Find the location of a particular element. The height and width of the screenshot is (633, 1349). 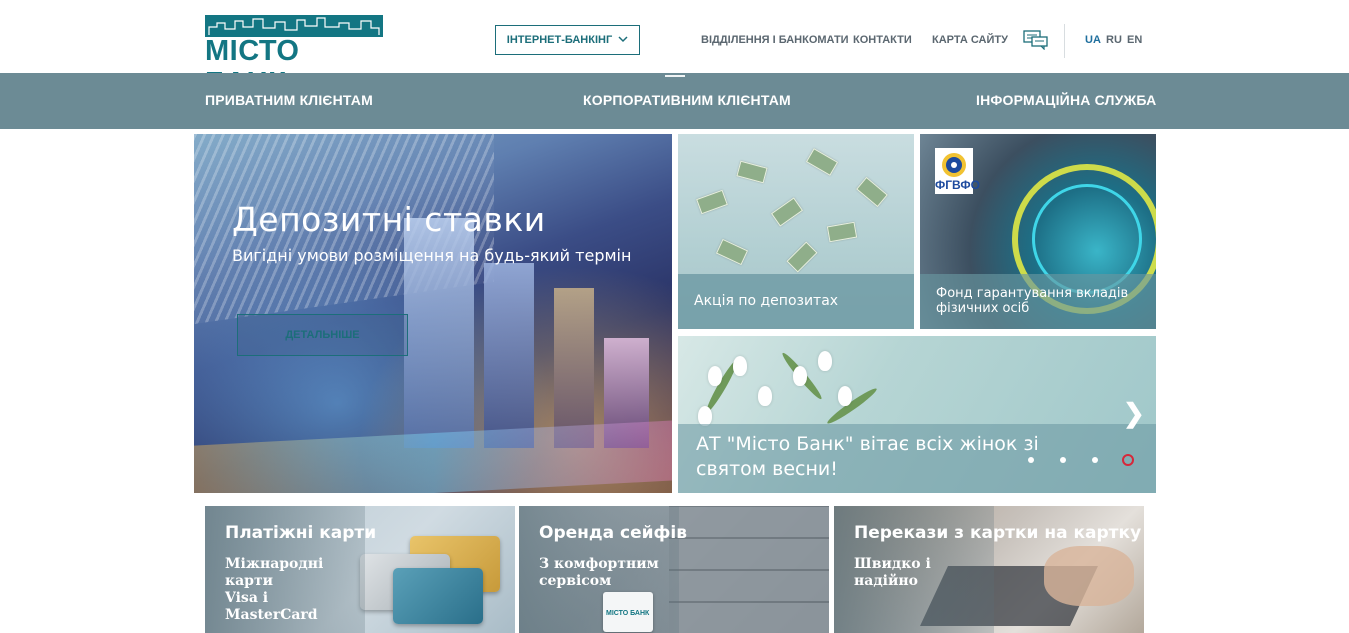

hero-title: Депозитні ставки is located at coordinates (389, 219).